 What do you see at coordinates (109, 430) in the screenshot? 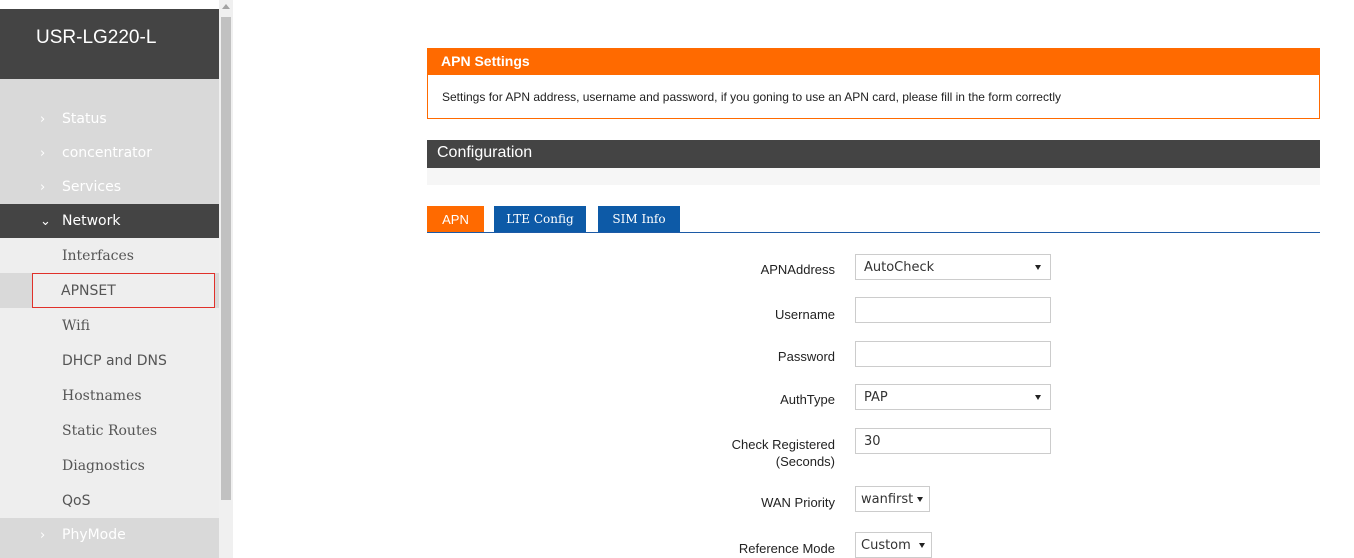
I see `nav-sub-static-routes: Static Routes` at bounding box center [109, 430].